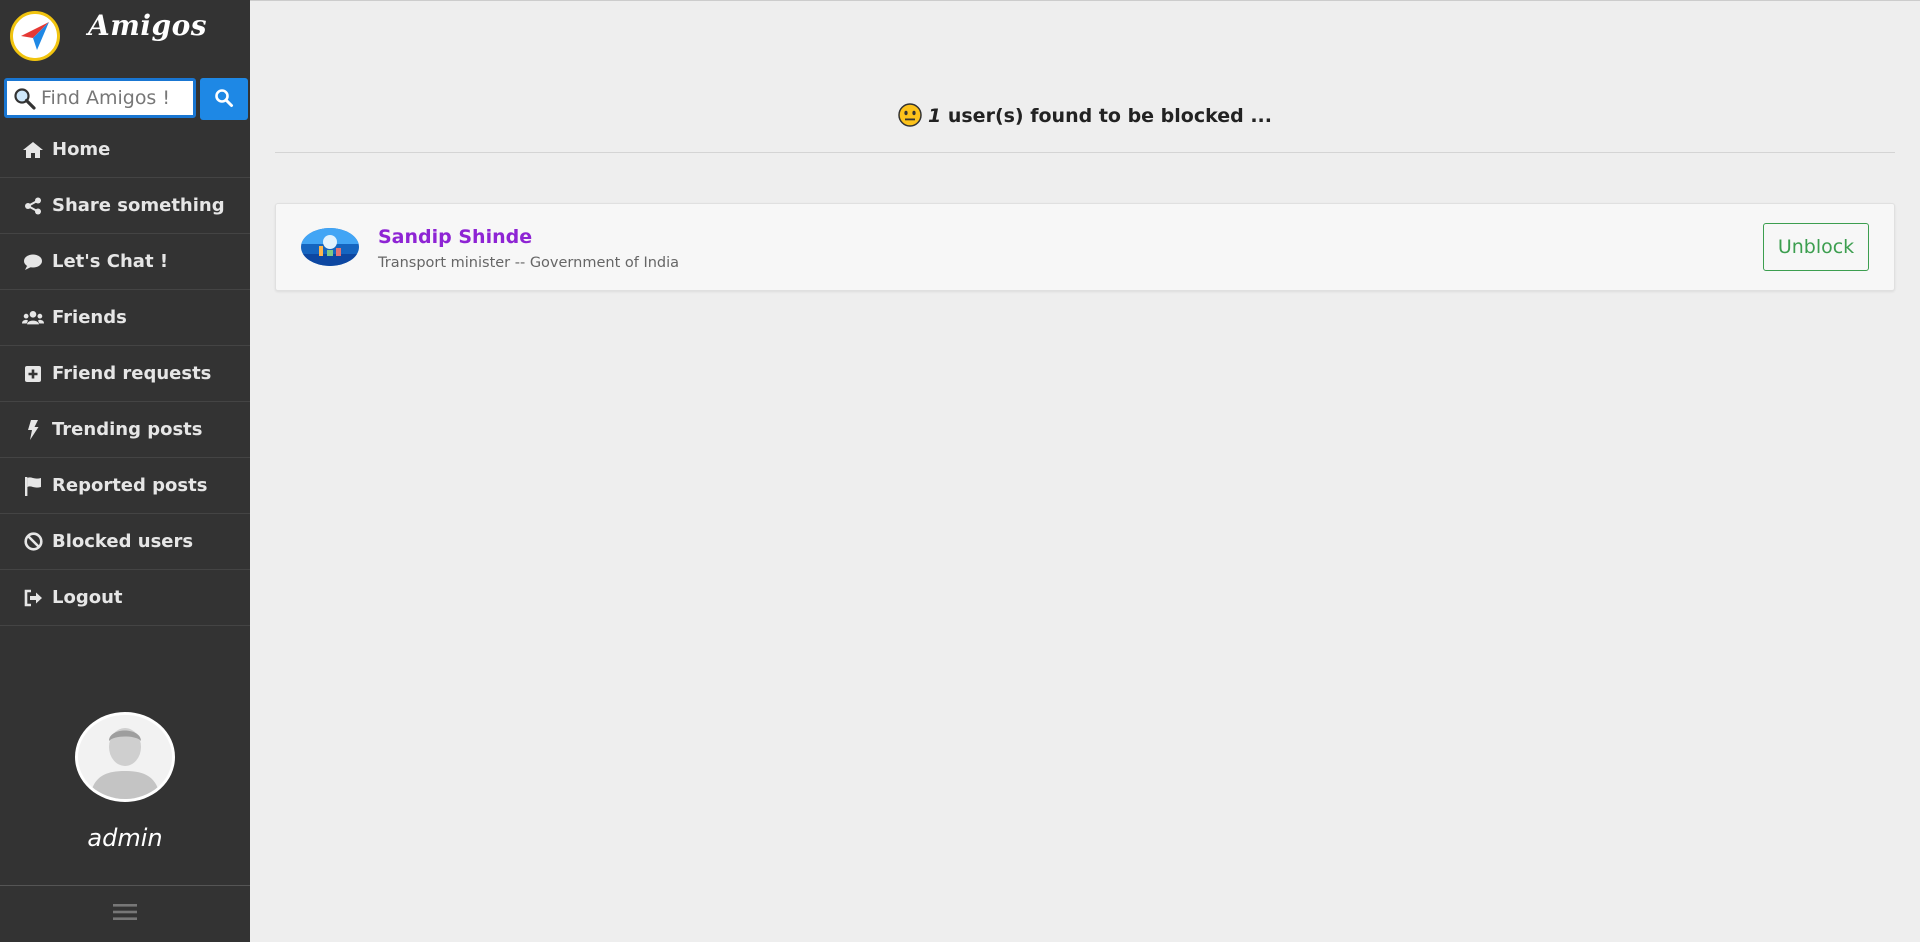 The image size is (1920, 942). I want to click on flag-icon, so click(33, 486).